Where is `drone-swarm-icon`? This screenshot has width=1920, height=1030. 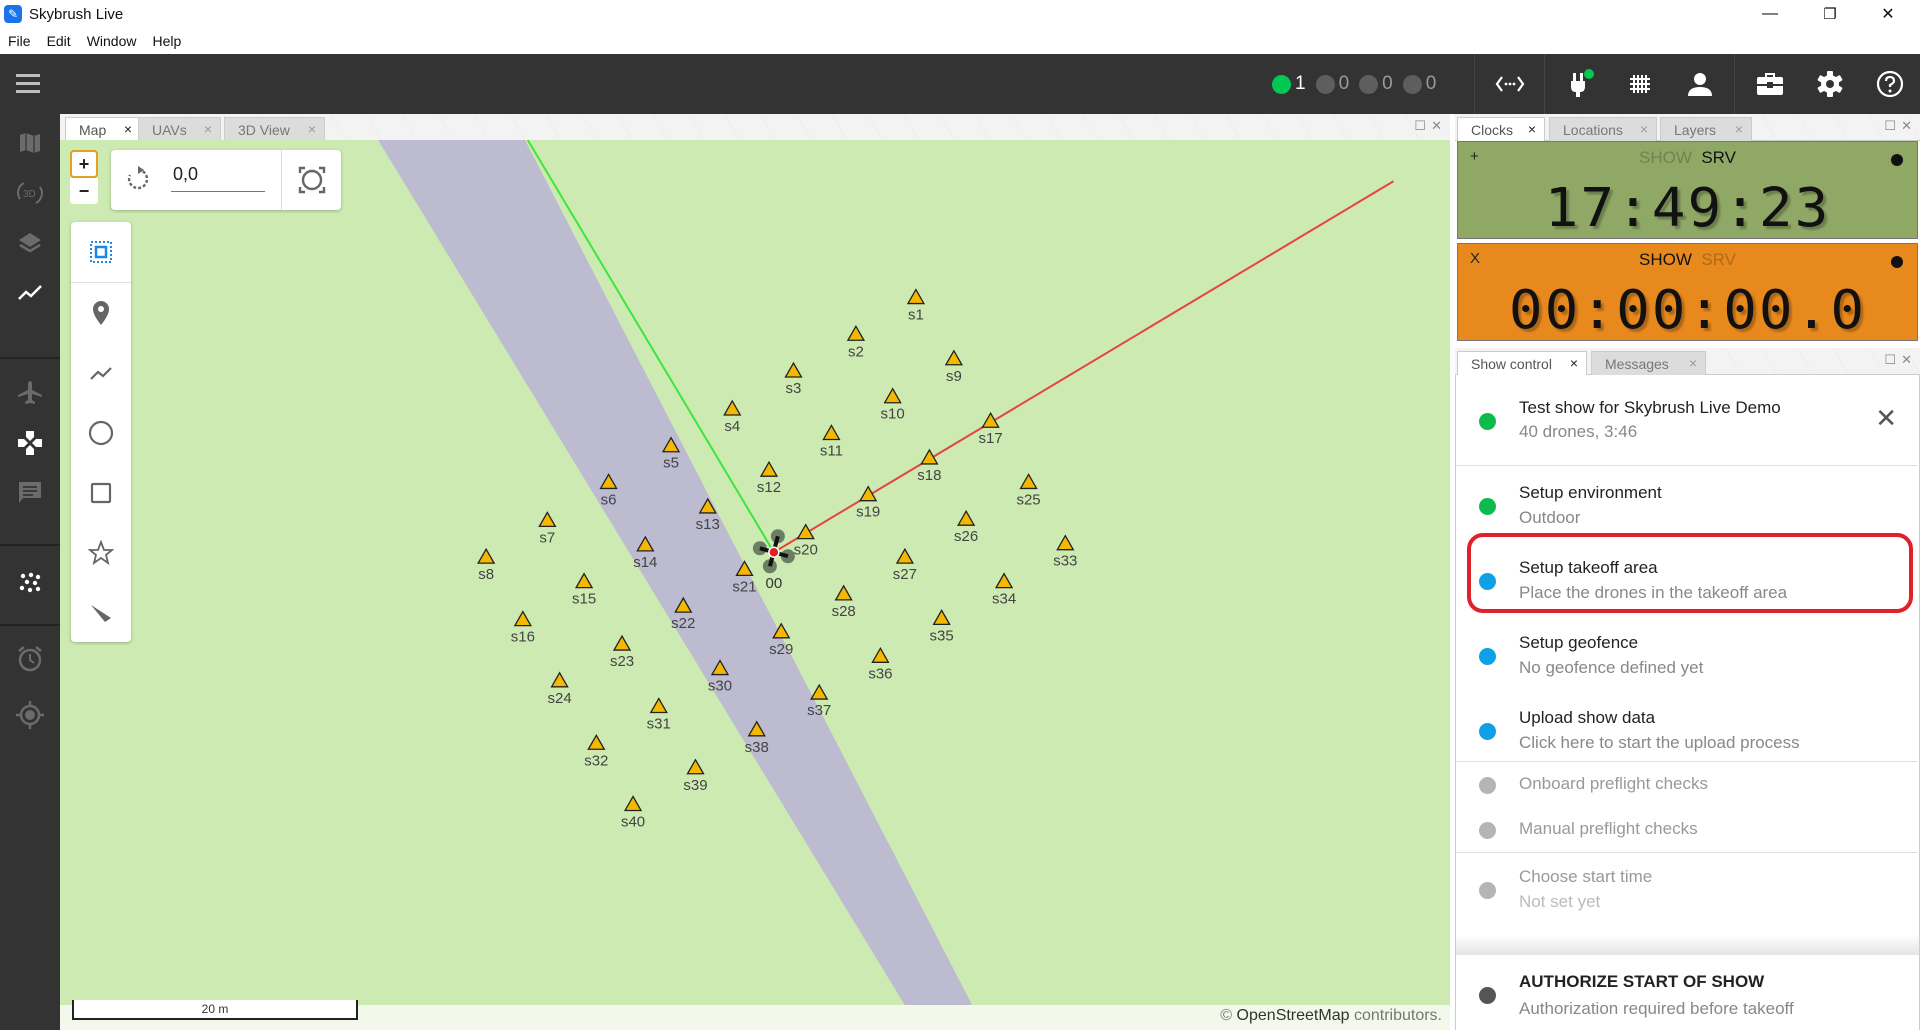
drone-swarm-icon is located at coordinates (30, 583).